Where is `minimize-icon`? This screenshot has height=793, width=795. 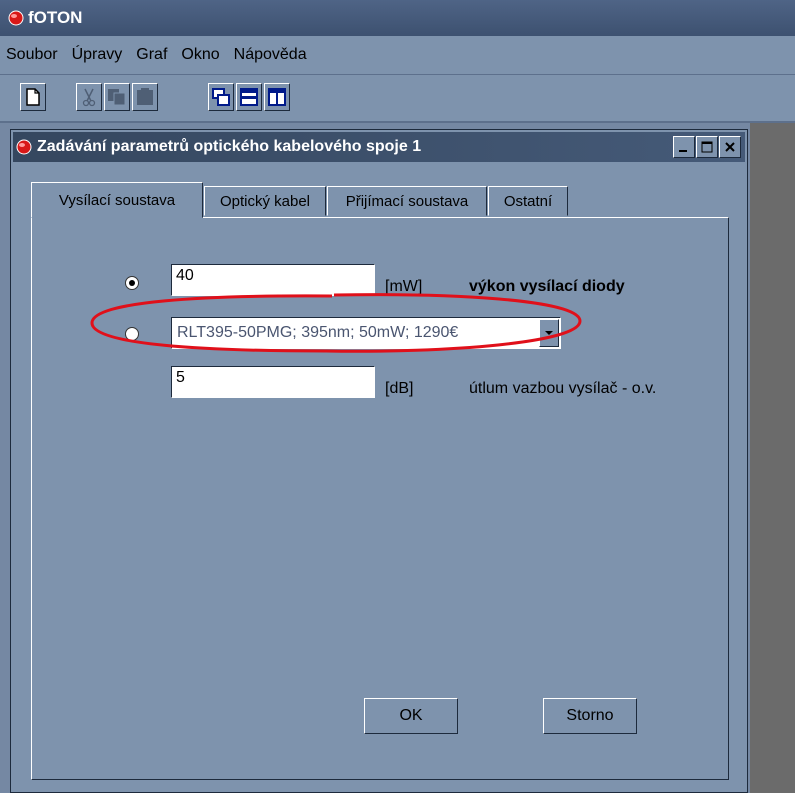 minimize-icon is located at coordinates (683, 151).